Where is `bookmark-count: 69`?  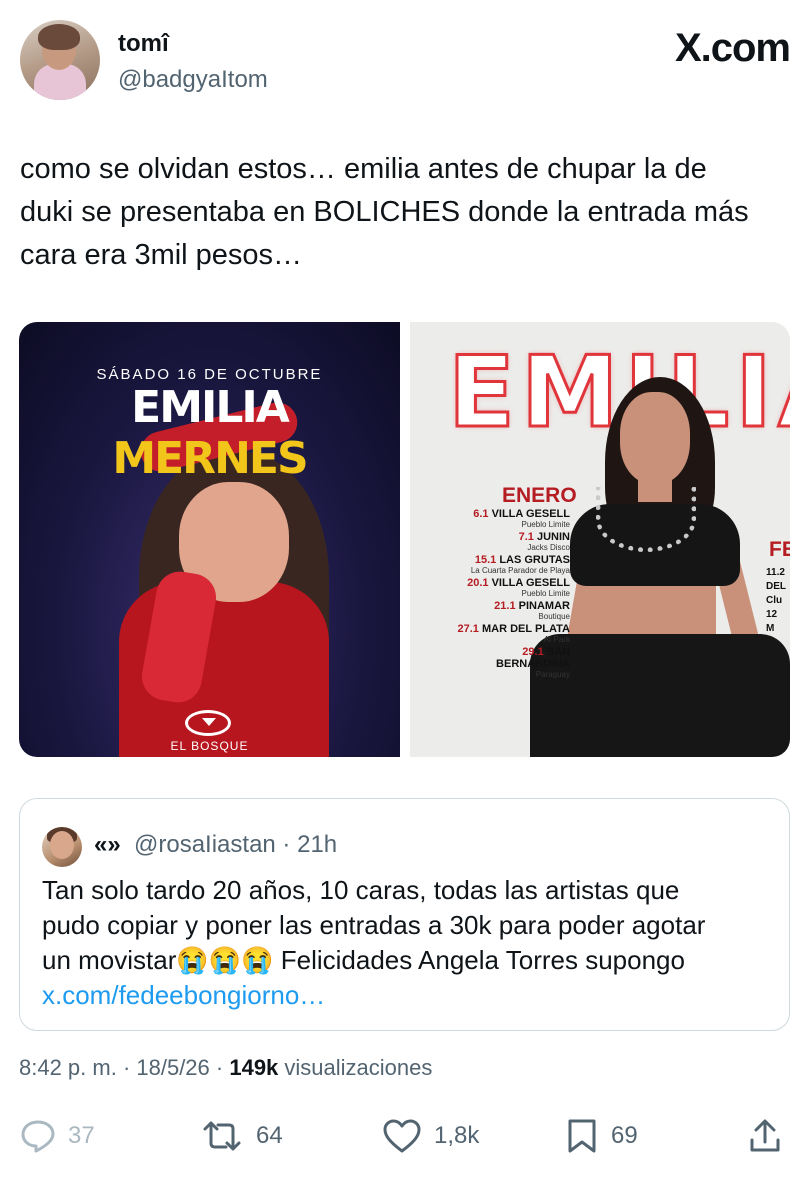 bookmark-count: 69 is located at coordinates (624, 1135).